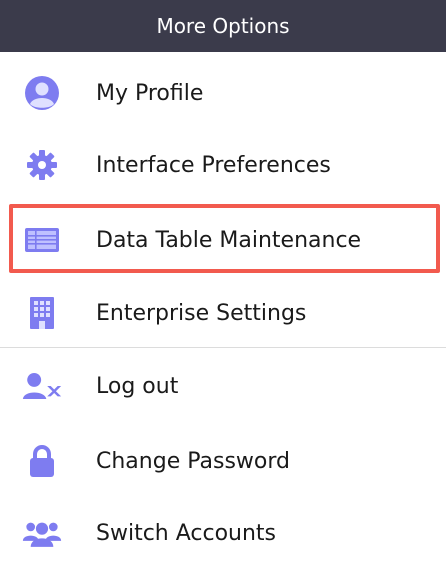  I want to click on menu-item-label: Log out, so click(137, 386).